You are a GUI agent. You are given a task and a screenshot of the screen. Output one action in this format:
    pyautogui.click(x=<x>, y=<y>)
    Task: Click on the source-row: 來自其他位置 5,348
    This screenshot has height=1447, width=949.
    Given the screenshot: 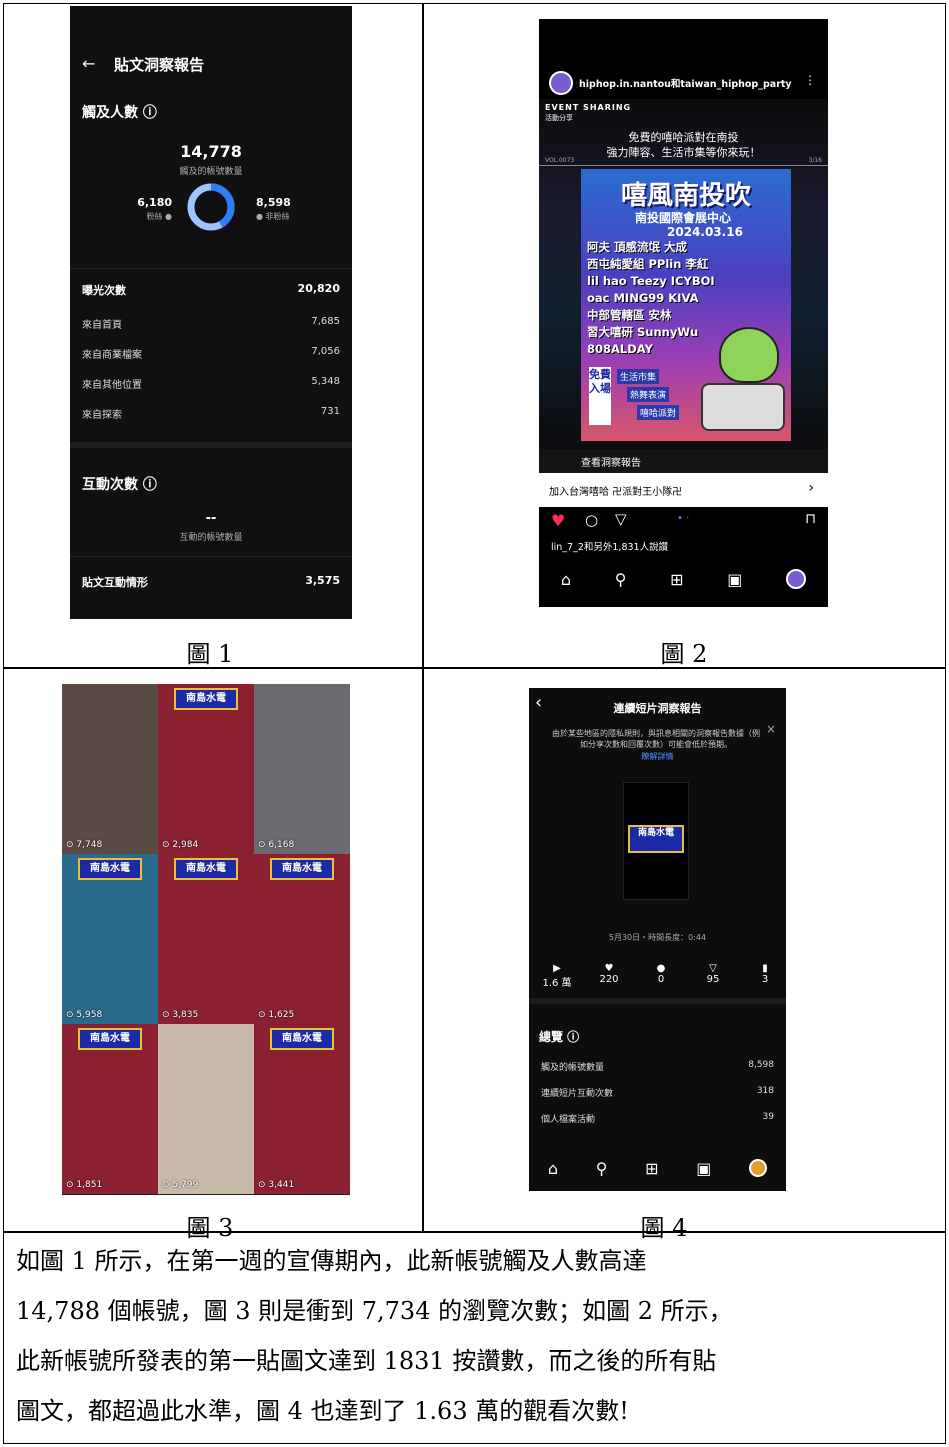 What is the action you would take?
    pyautogui.click(x=211, y=383)
    